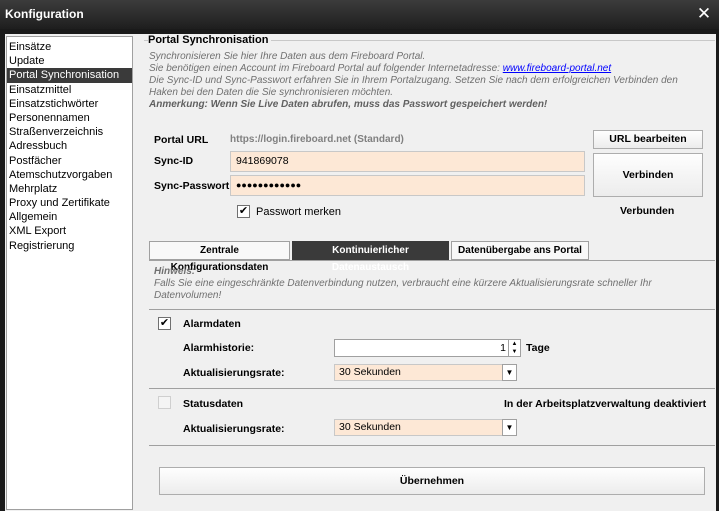 The height and width of the screenshot is (511, 719). I want to click on status-rate-label: Aktualisierungsrate:, so click(234, 429).